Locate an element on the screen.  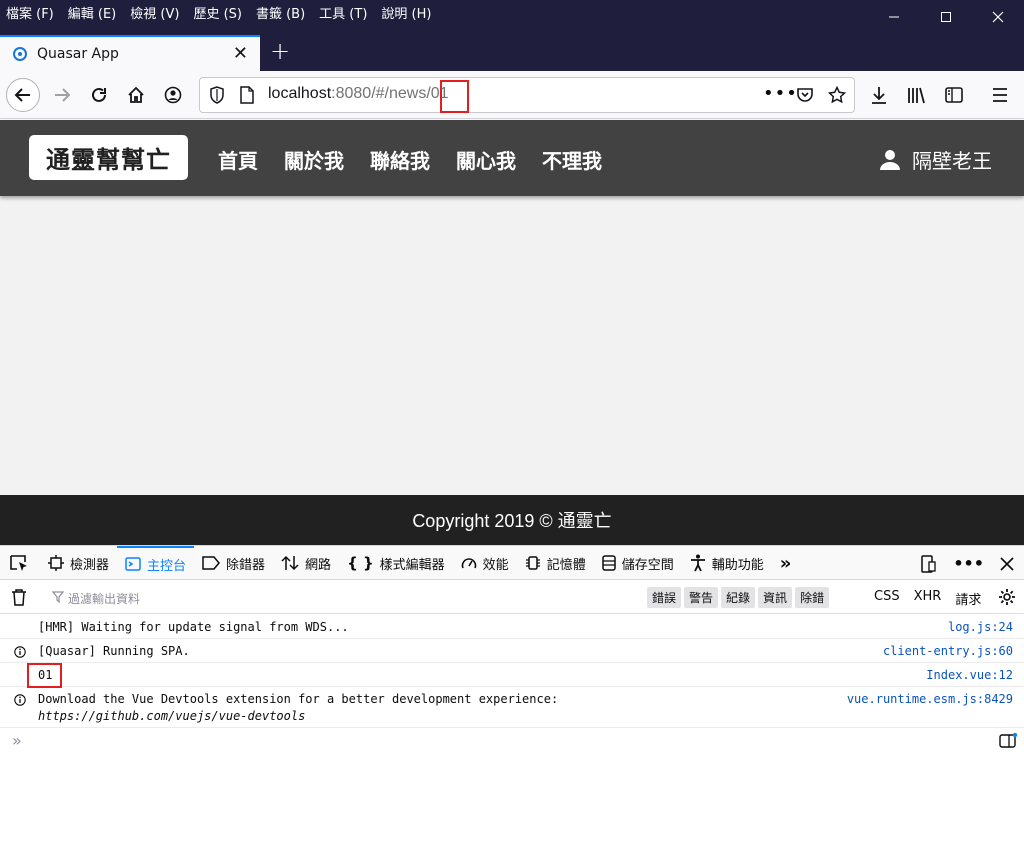
downloads-icon is located at coordinates (879, 95).